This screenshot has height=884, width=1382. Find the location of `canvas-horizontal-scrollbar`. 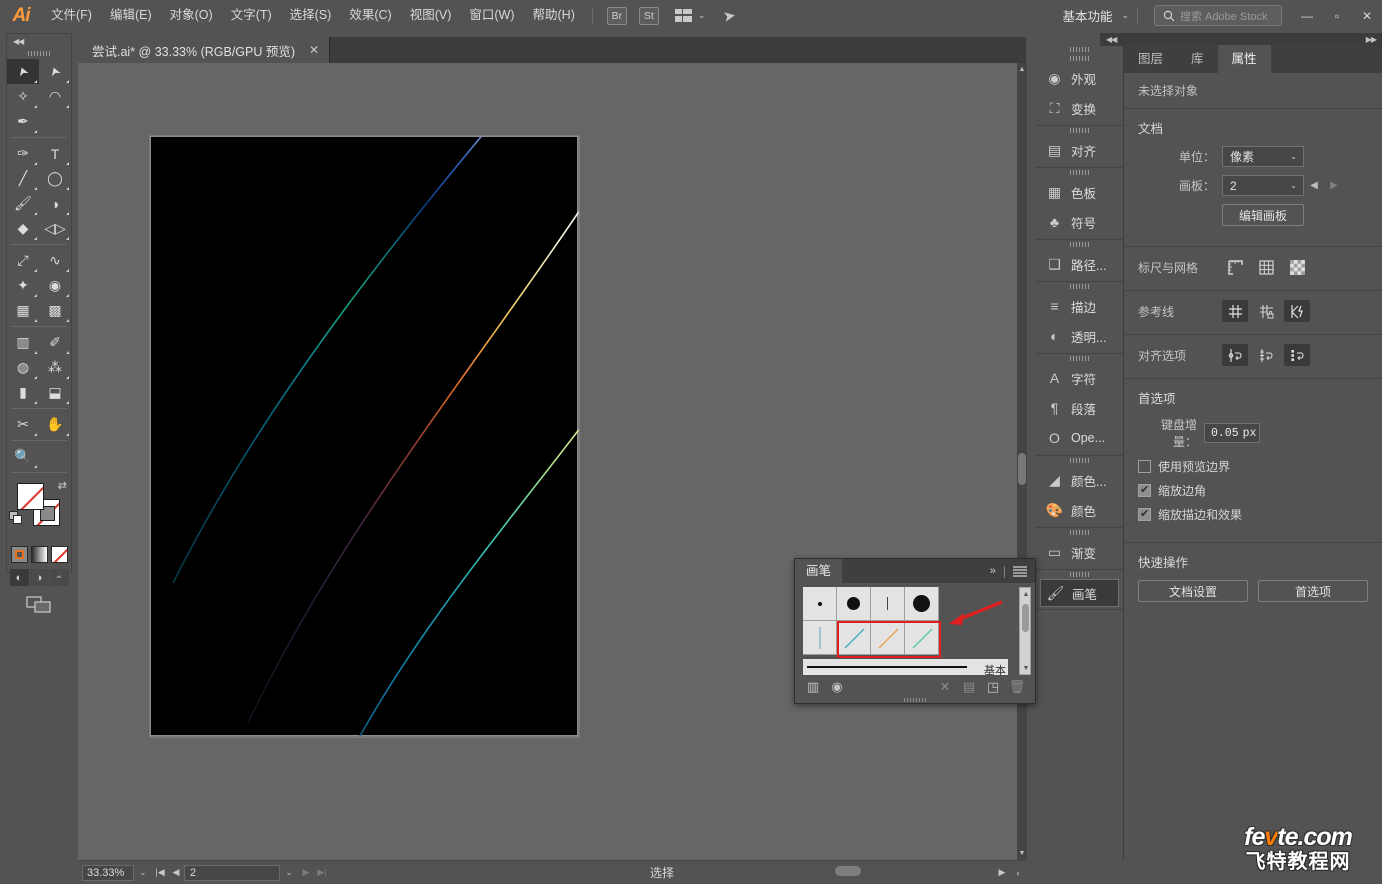

canvas-horizontal-scrollbar is located at coordinates (770, 871).